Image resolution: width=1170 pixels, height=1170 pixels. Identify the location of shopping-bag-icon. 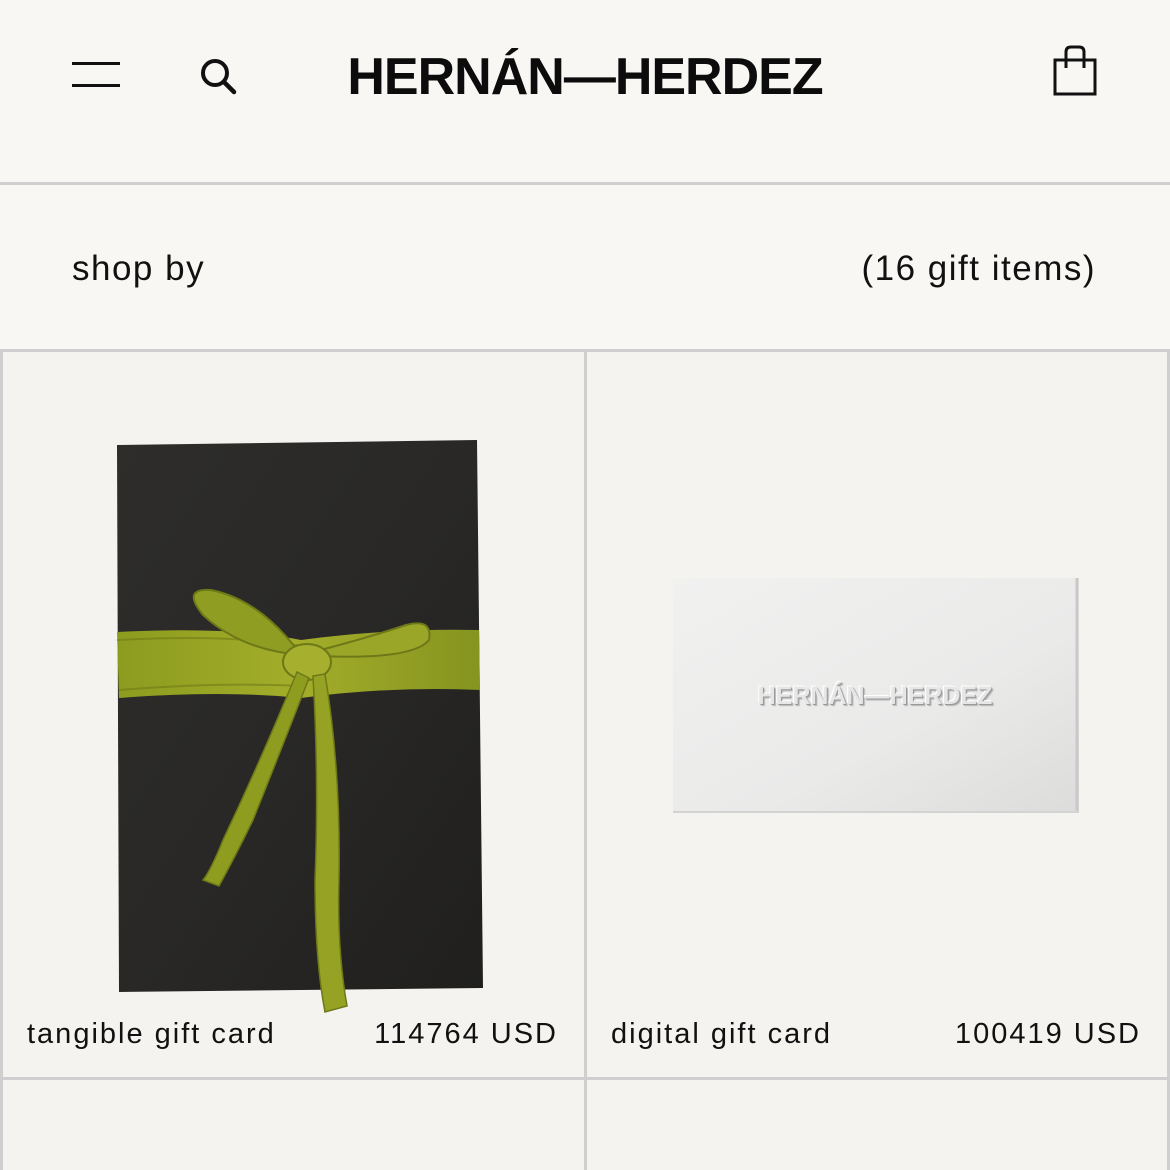
(1075, 70).